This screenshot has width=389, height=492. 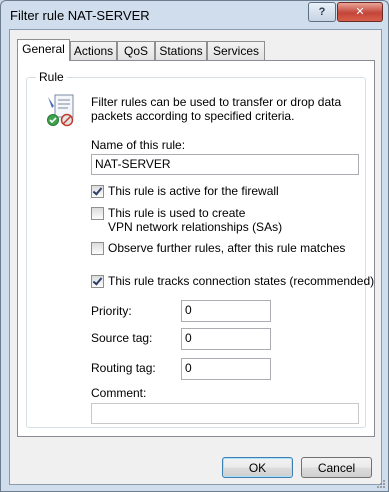 What do you see at coordinates (43, 50) in the screenshot?
I see `tab-general: General` at bounding box center [43, 50].